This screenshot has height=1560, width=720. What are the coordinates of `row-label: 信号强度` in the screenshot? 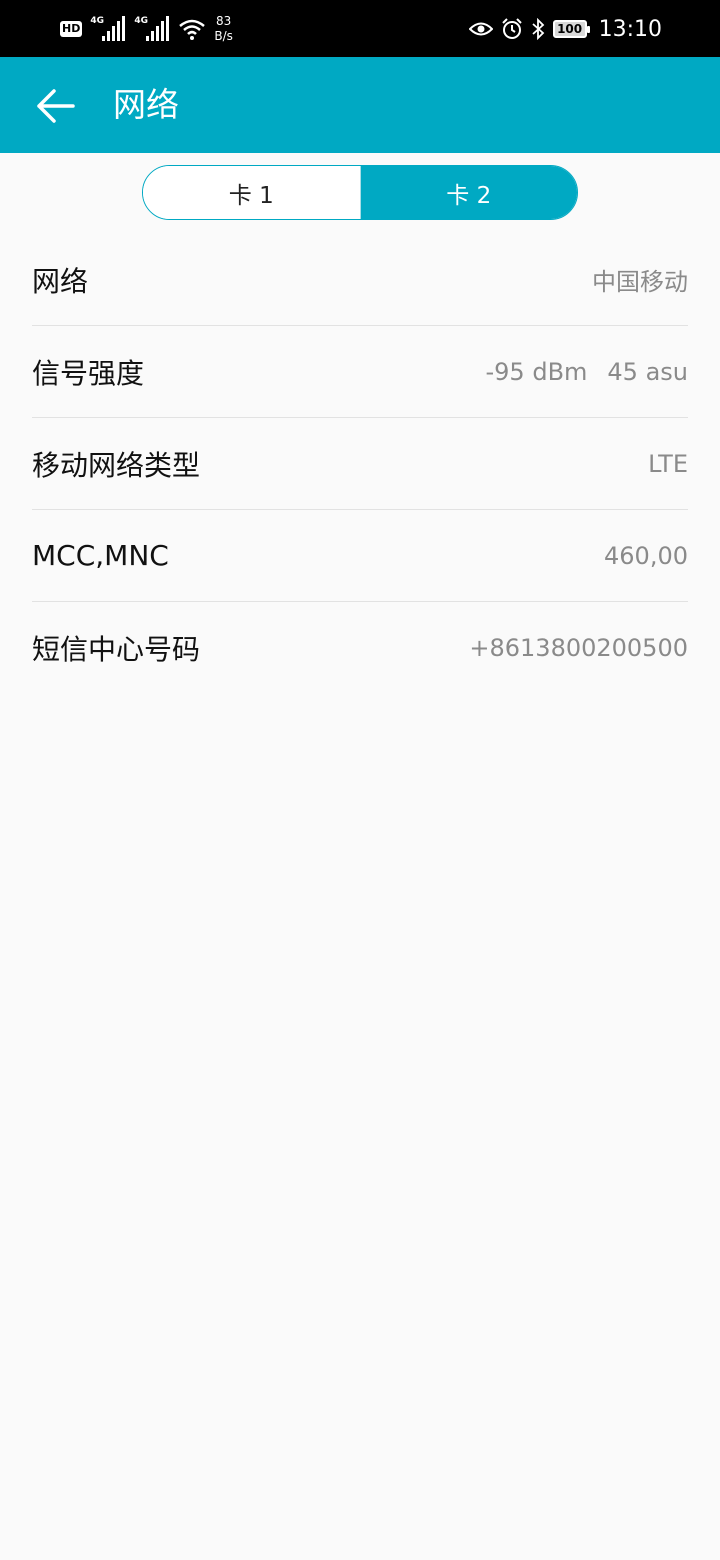 It's located at (88, 373).